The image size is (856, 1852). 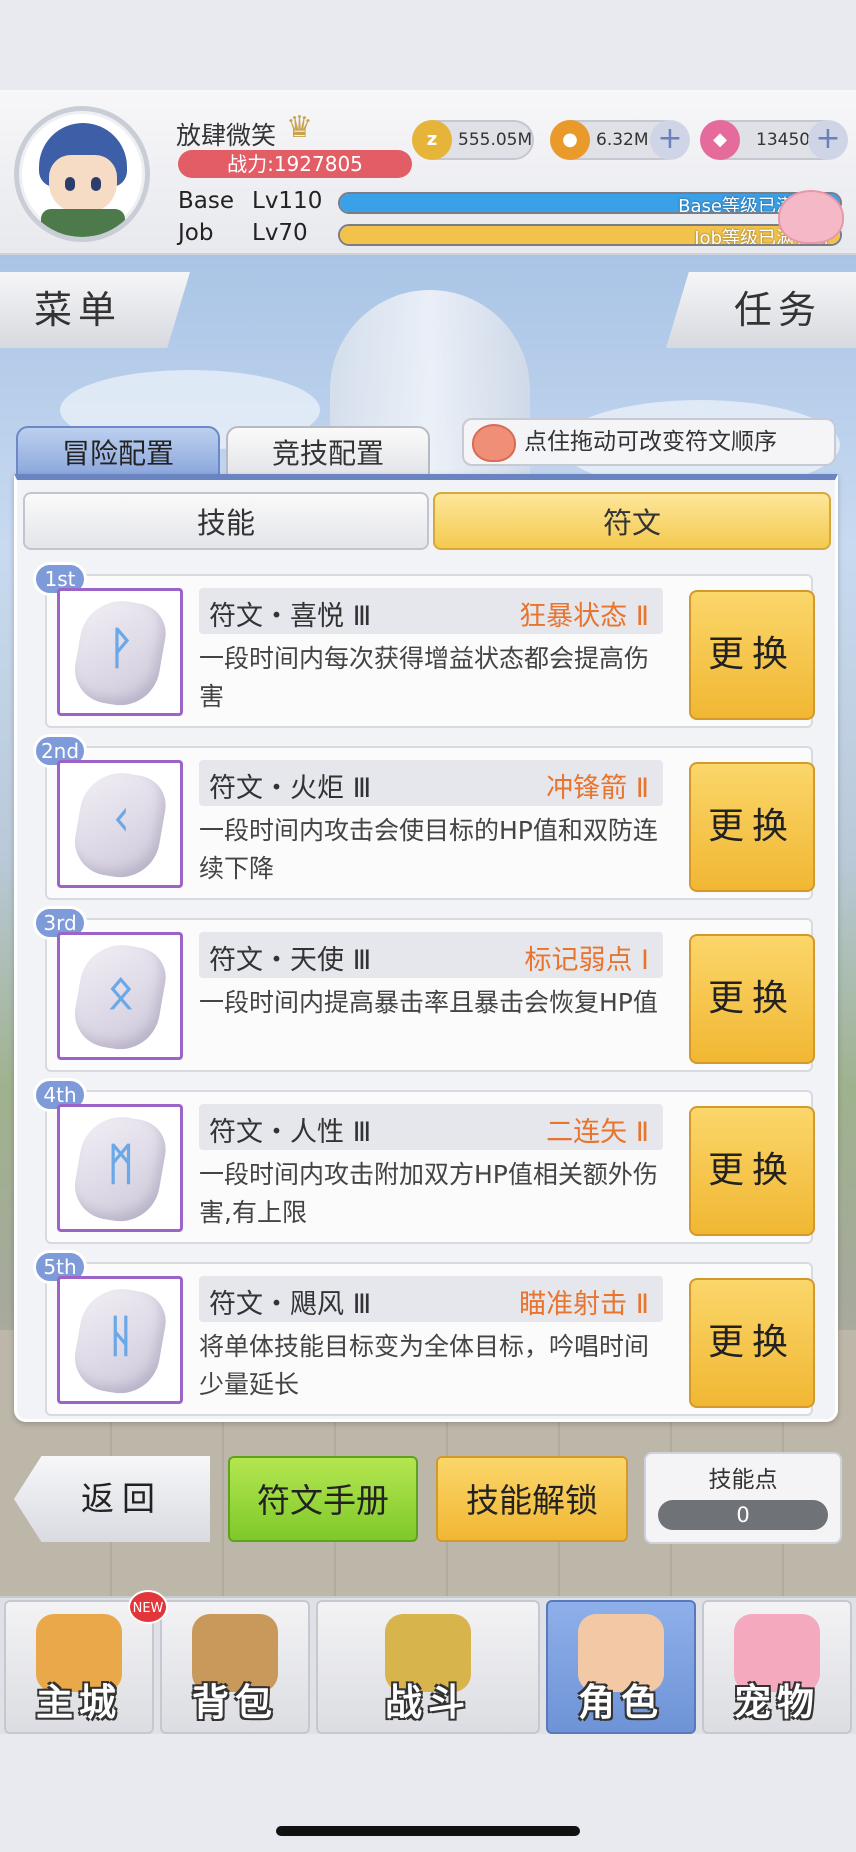 I want to click on currency-value: 6.32M, so click(x=622, y=140).